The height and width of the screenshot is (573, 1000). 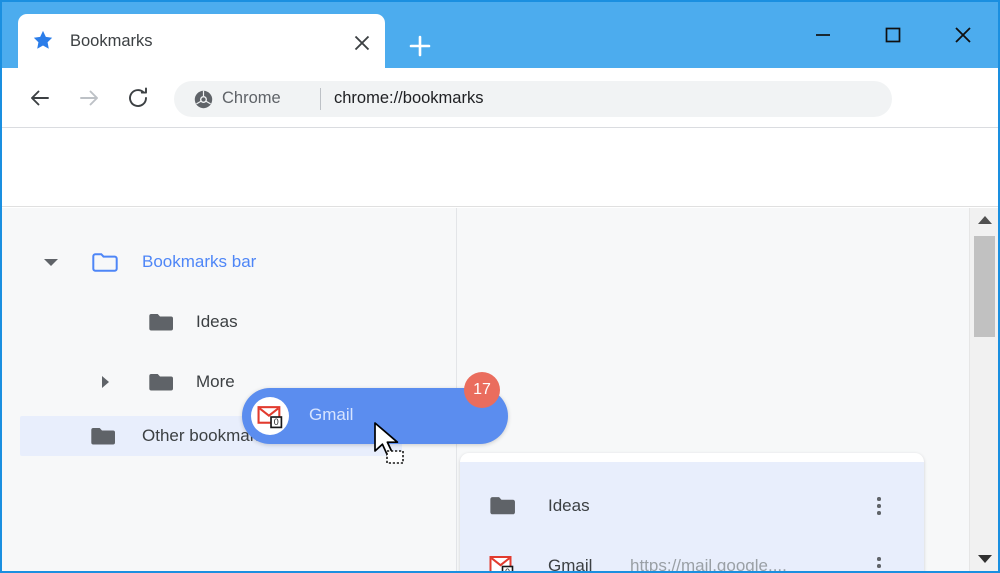 What do you see at coordinates (984, 559) in the screenshot?
I see `scroll-down-arrow-icon` at bounding box center [984, 559].